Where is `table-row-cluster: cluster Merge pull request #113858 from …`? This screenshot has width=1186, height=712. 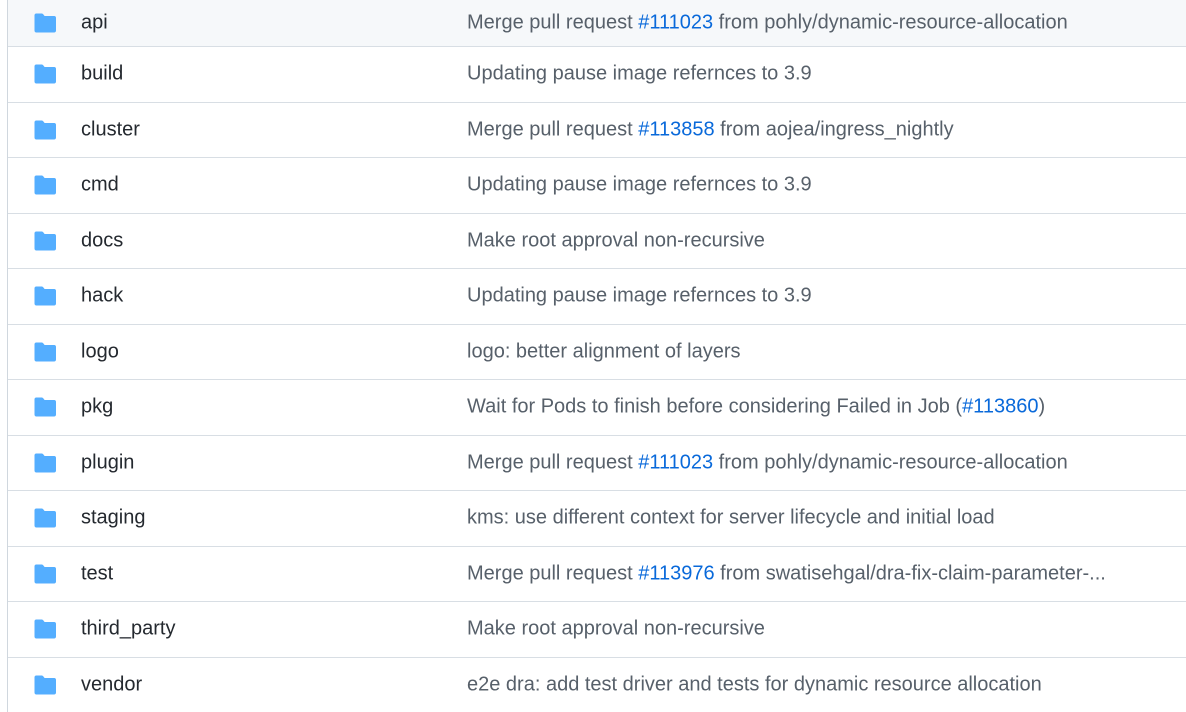 table-row-cluster: cluster Merge pull request #113858 from … is located at coordinates (597, 130).